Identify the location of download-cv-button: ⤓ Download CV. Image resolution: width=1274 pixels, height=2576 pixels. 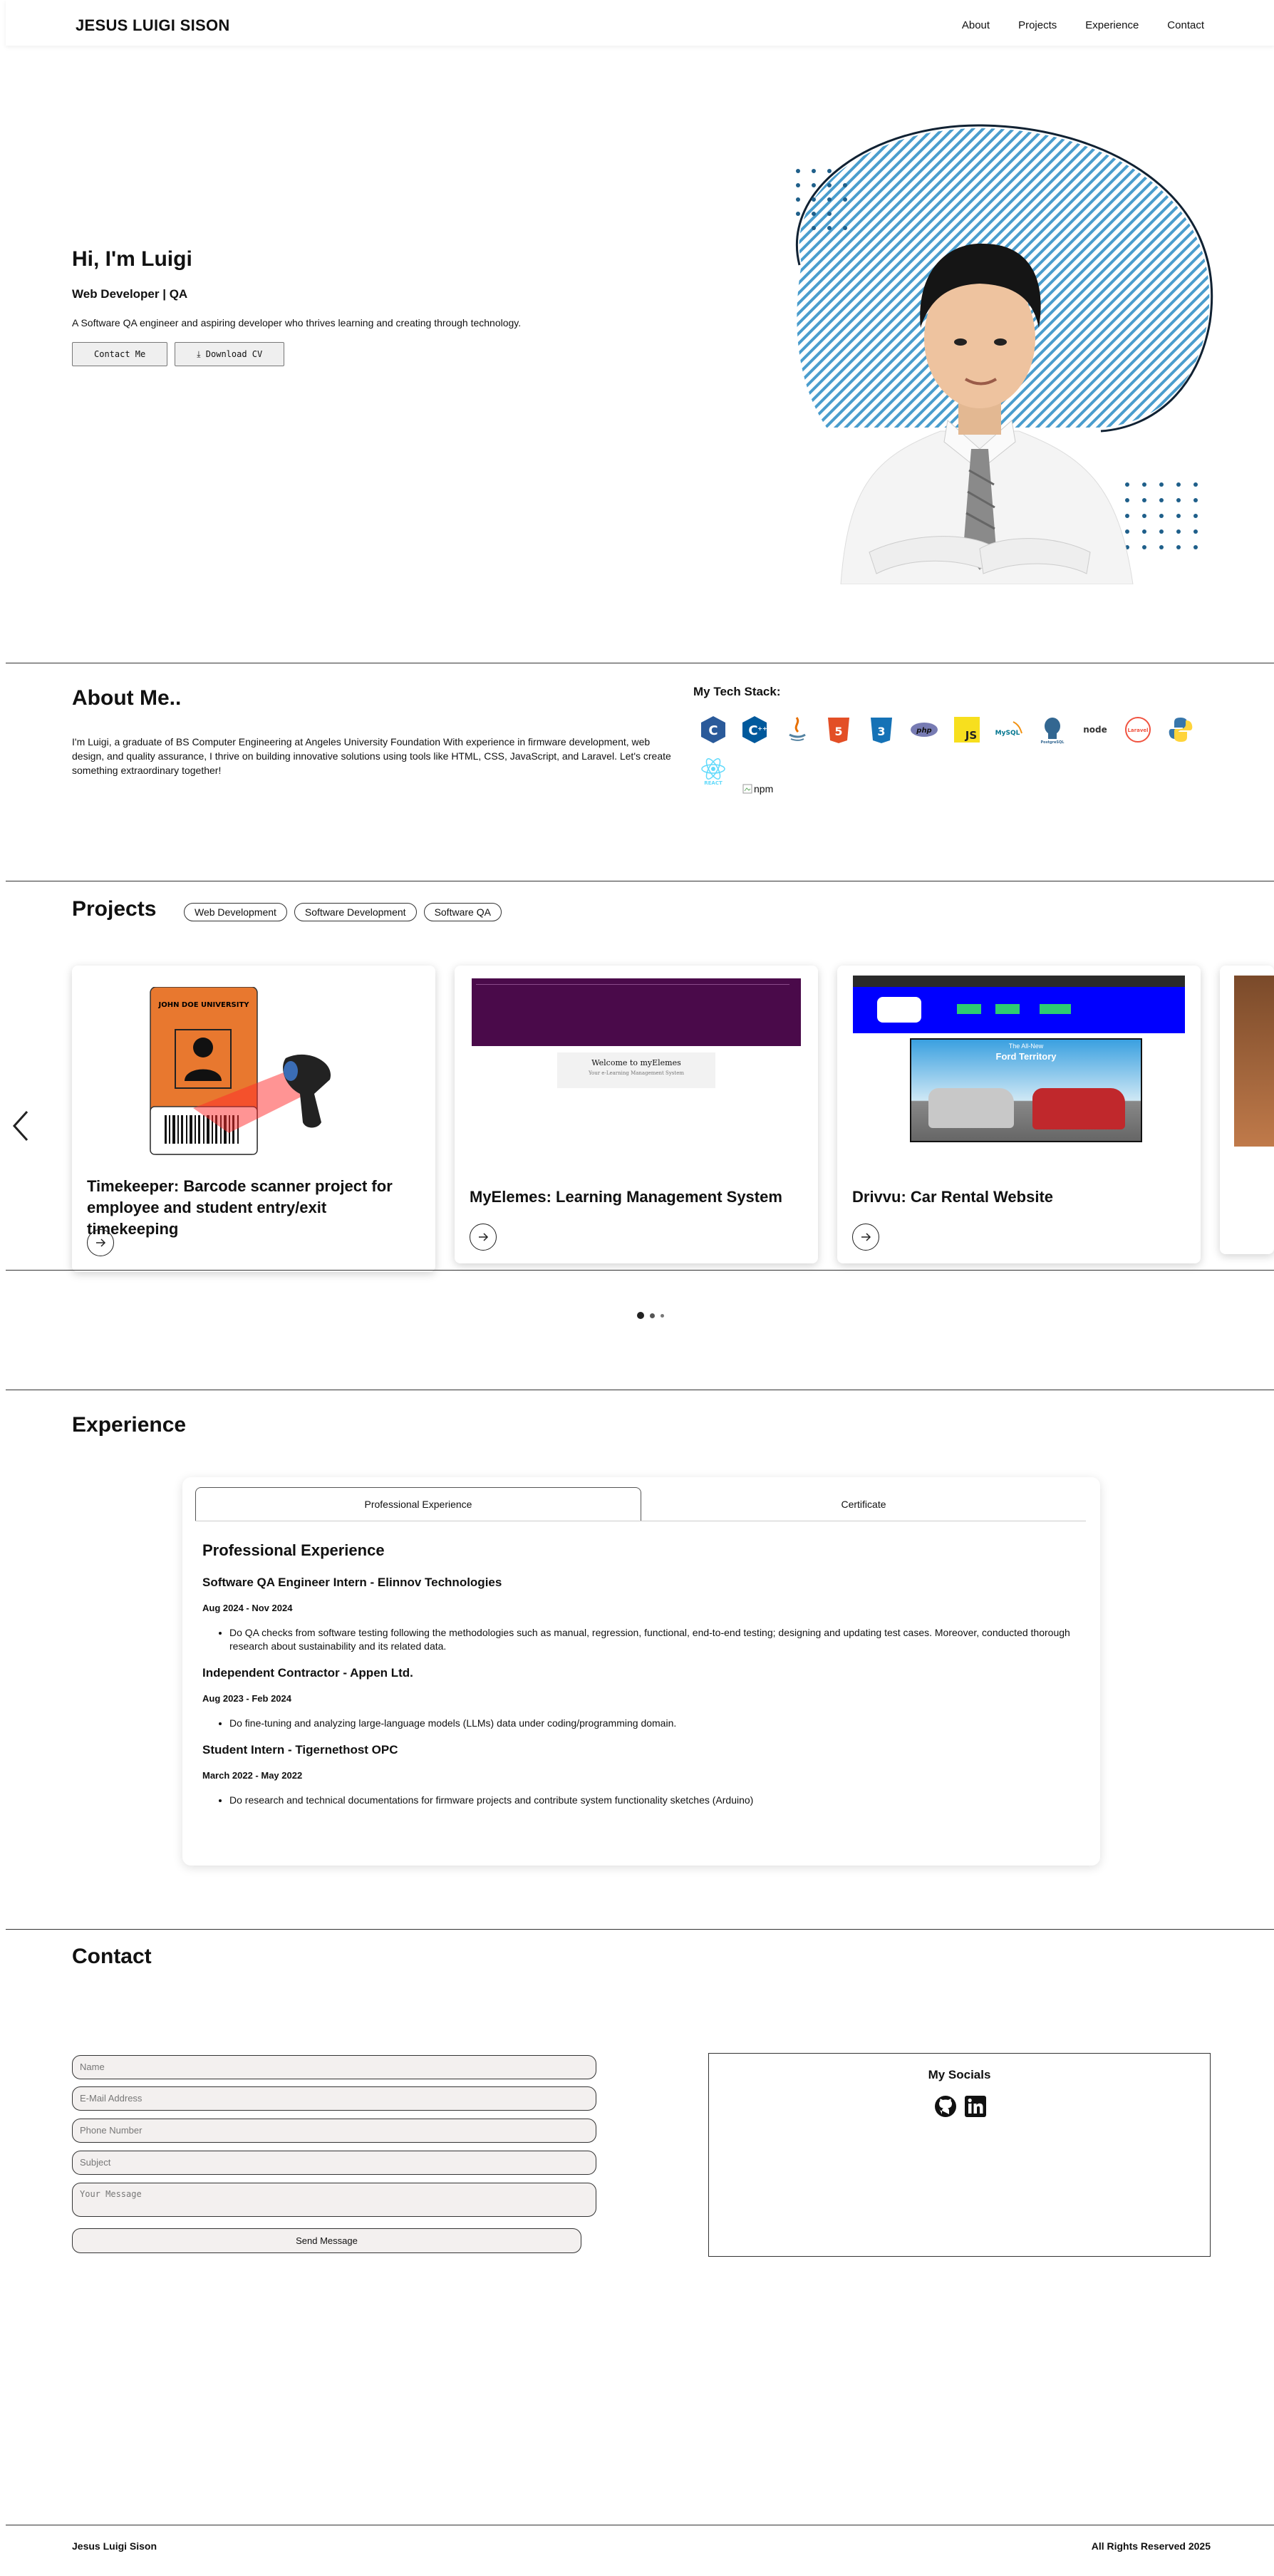
(230, 354).